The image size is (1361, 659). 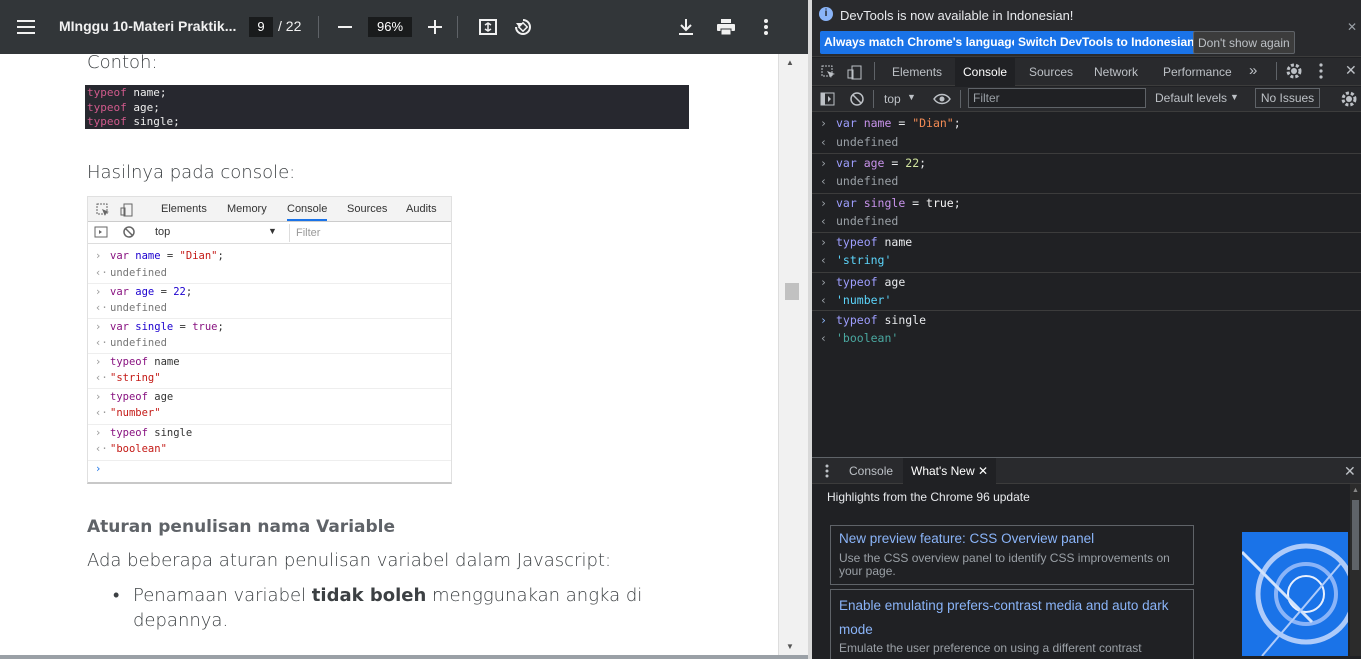 I want to click on info-icon: i, so click(x=826, y=14).